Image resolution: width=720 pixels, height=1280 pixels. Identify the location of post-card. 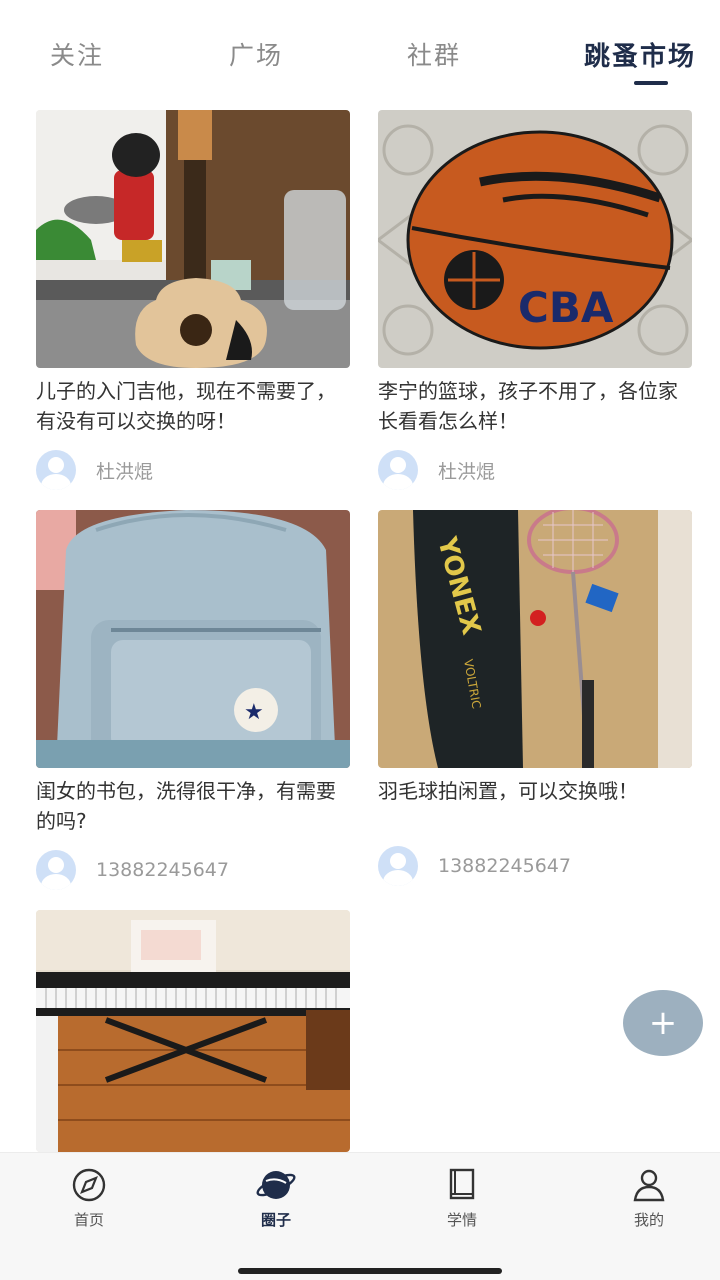
(193, 1031).